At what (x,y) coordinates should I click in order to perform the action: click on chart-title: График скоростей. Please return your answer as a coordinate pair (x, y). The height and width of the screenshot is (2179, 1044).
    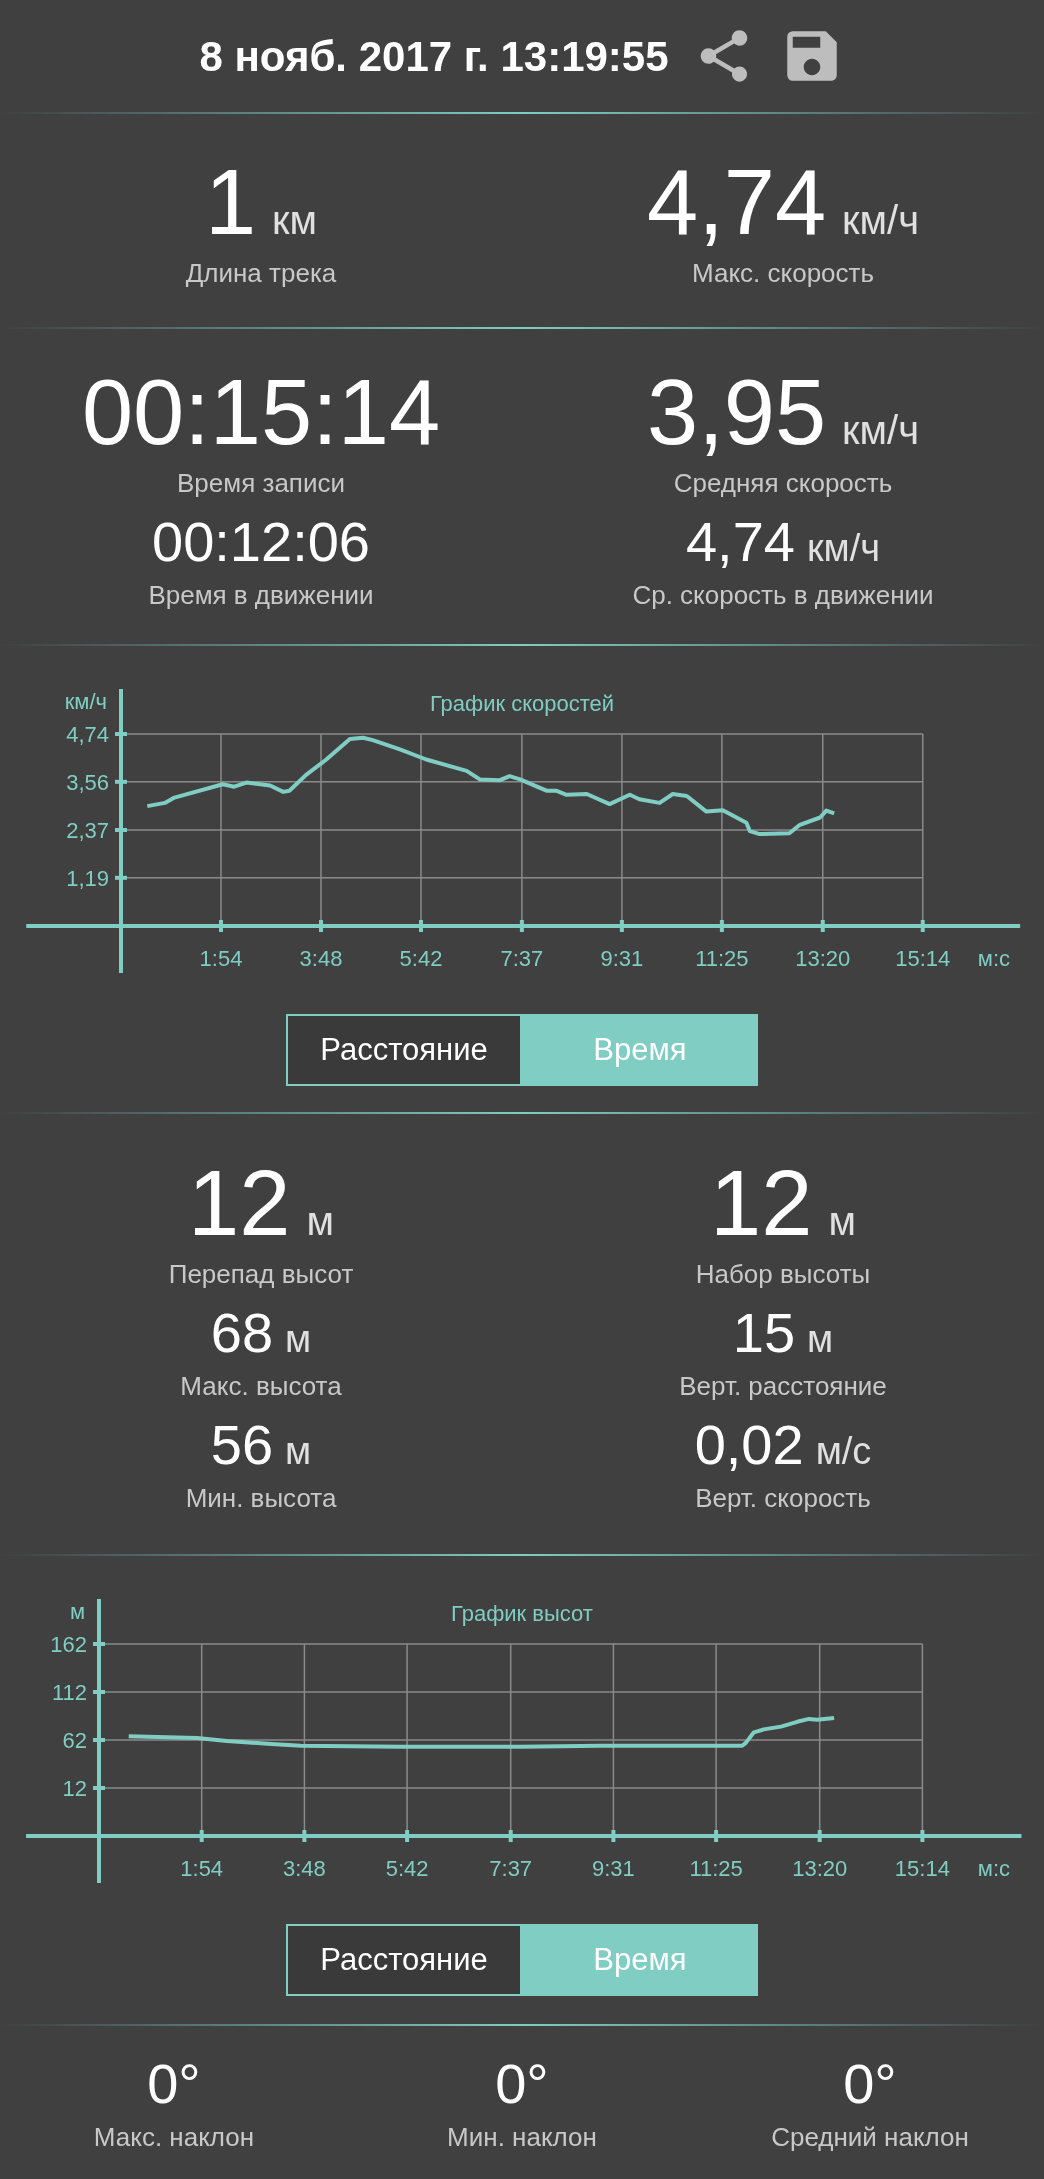
    Looking at the image, I should click on (522, 703).